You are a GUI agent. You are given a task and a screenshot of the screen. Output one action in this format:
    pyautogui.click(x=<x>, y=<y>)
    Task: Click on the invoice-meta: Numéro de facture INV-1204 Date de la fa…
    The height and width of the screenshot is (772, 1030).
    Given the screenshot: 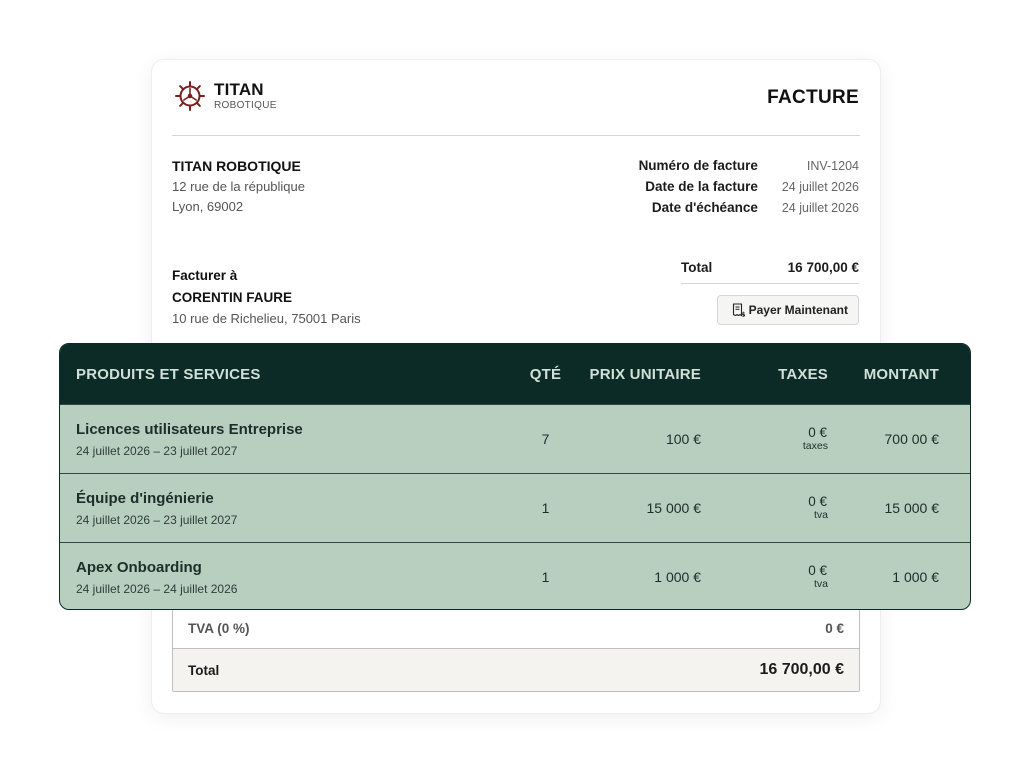 What is the action you would take?
    pyautogui.click(x=749, y=186)
    